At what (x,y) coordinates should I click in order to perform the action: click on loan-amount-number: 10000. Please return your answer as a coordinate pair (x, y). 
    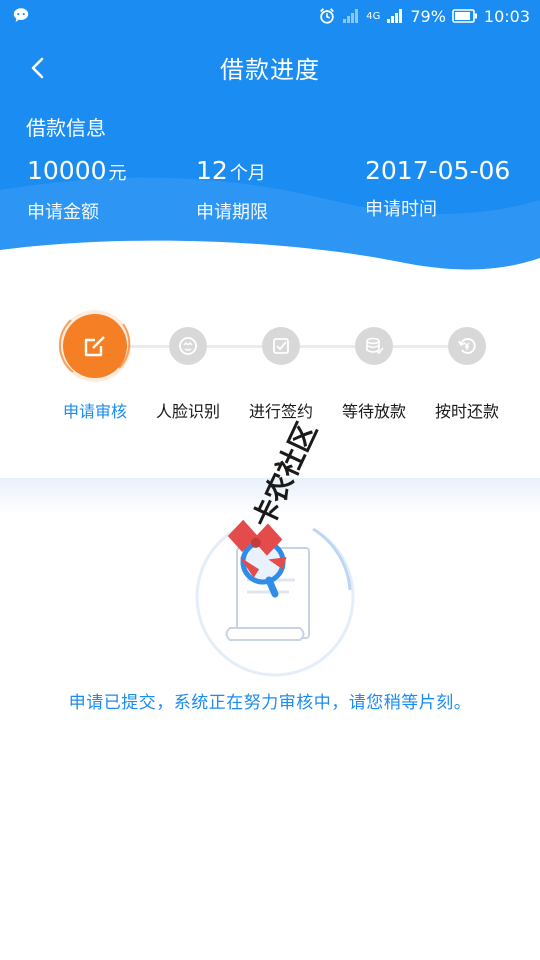
    Looking at the image, I should click on (67, 170).